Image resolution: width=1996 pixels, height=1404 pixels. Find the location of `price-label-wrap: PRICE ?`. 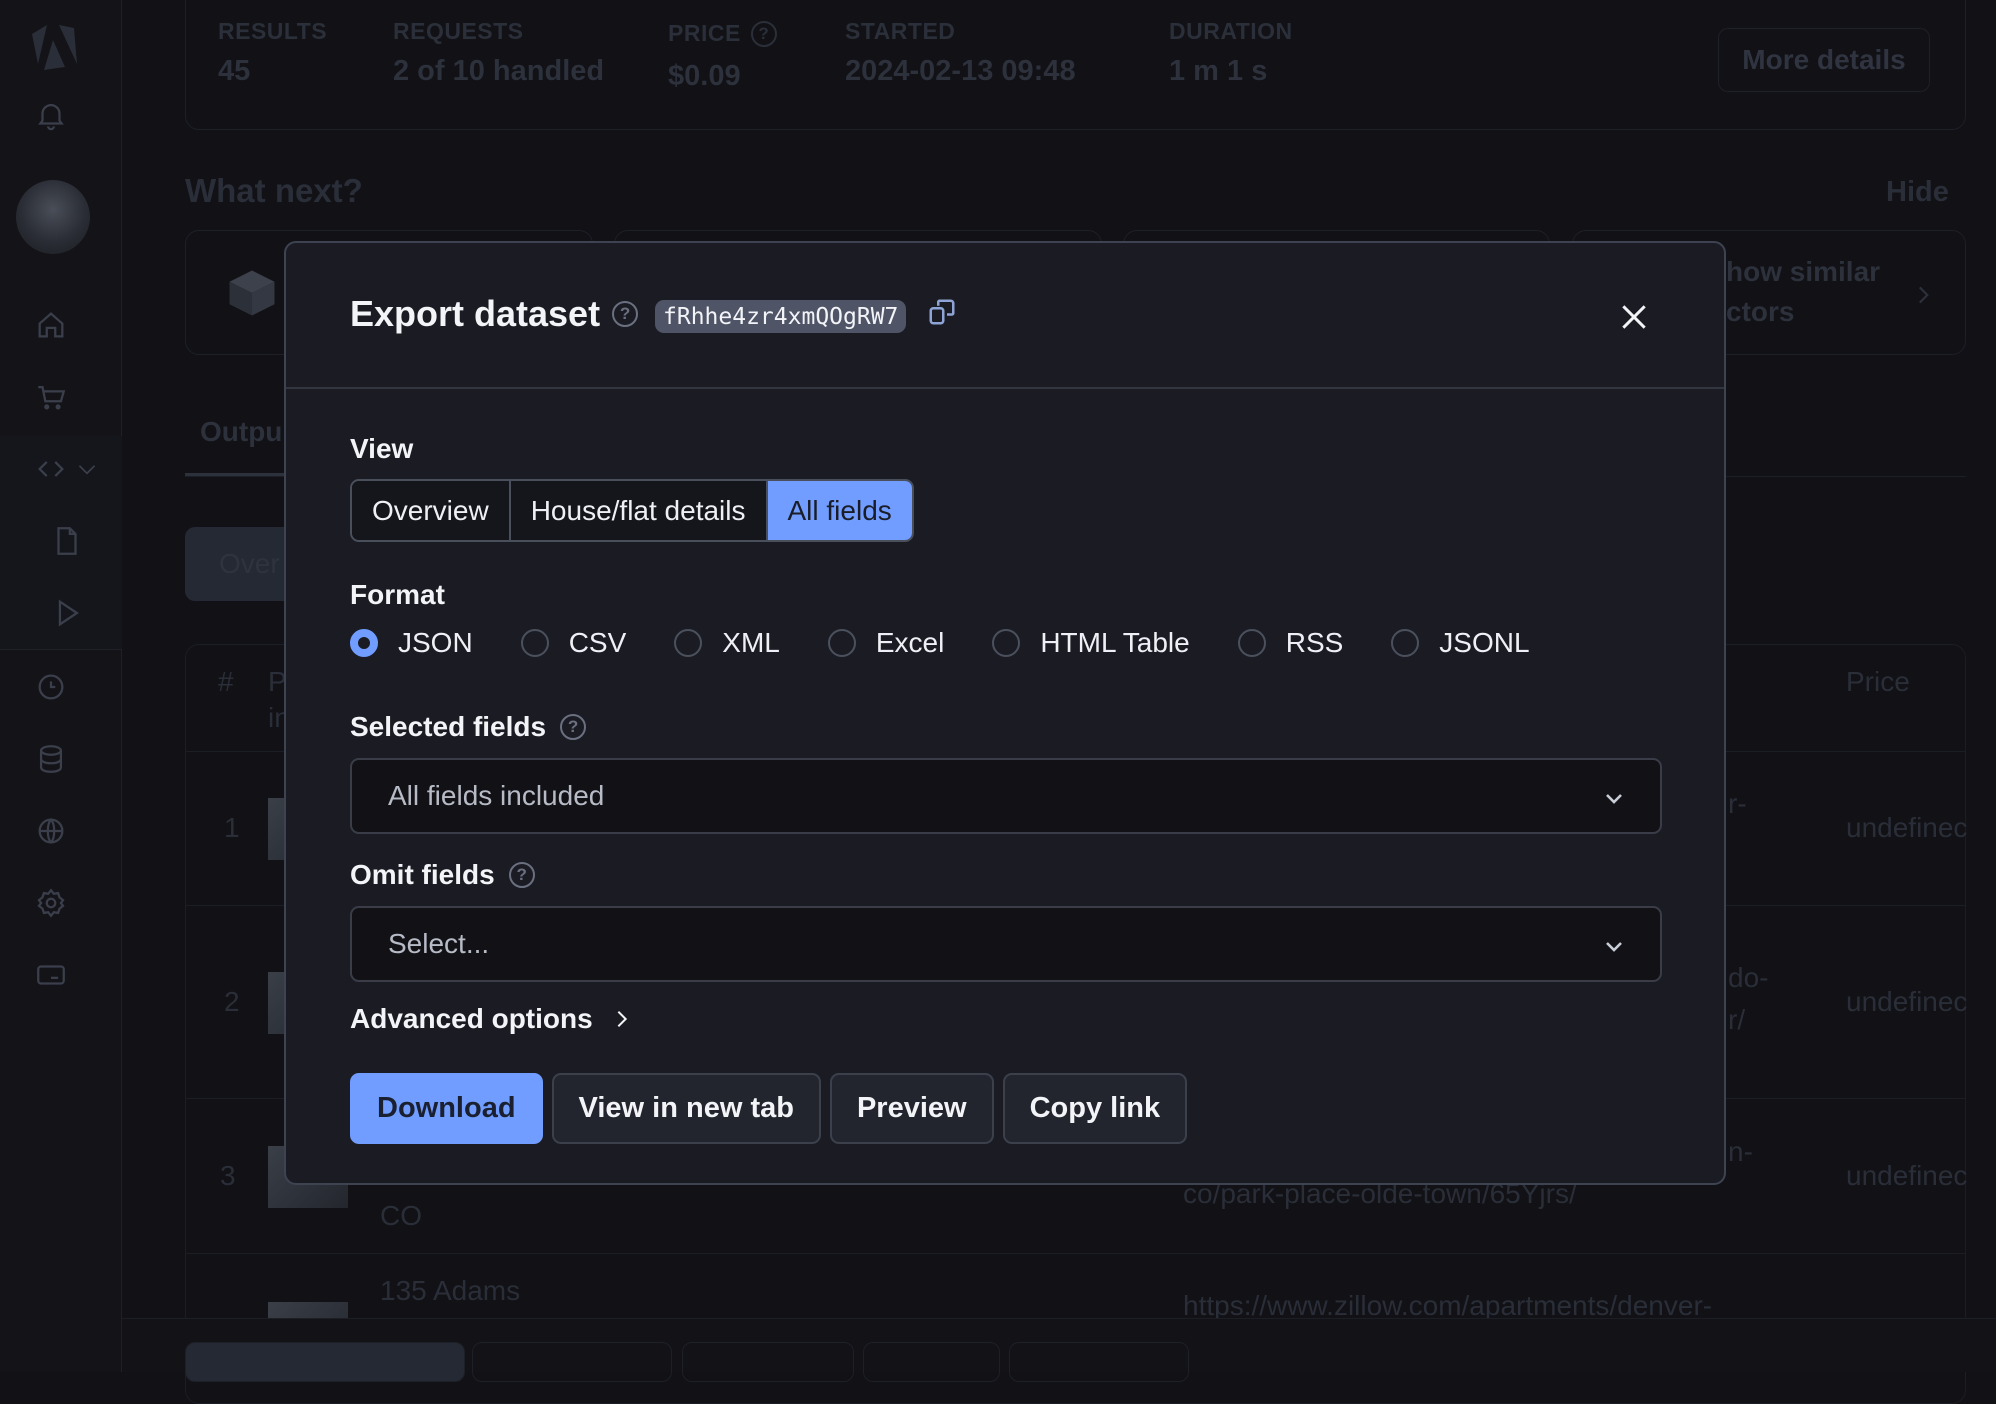

price-label-wrap: PRICE ? is located at coordinates (722, 33).